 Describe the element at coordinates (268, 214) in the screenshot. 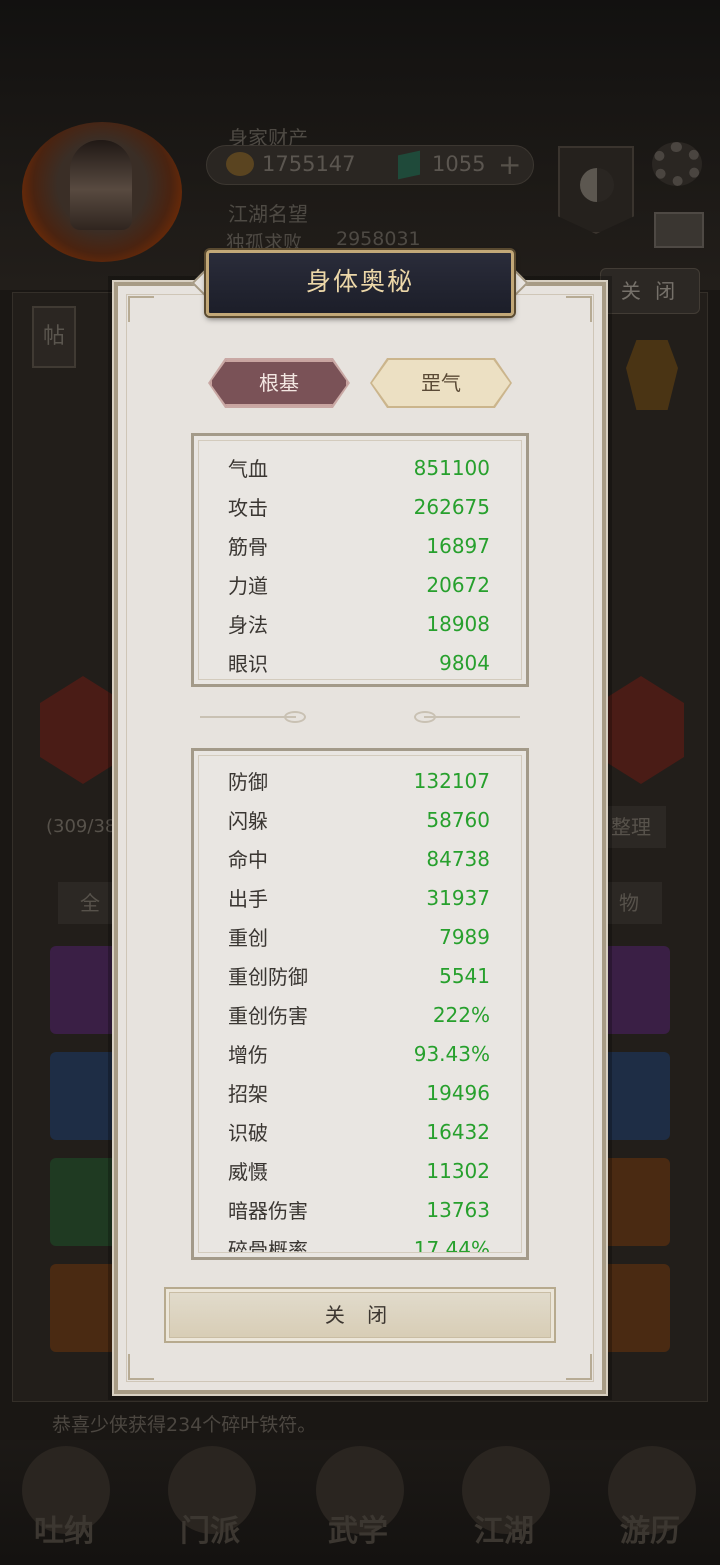

I see `fame-label: 江湖名望` at that location.